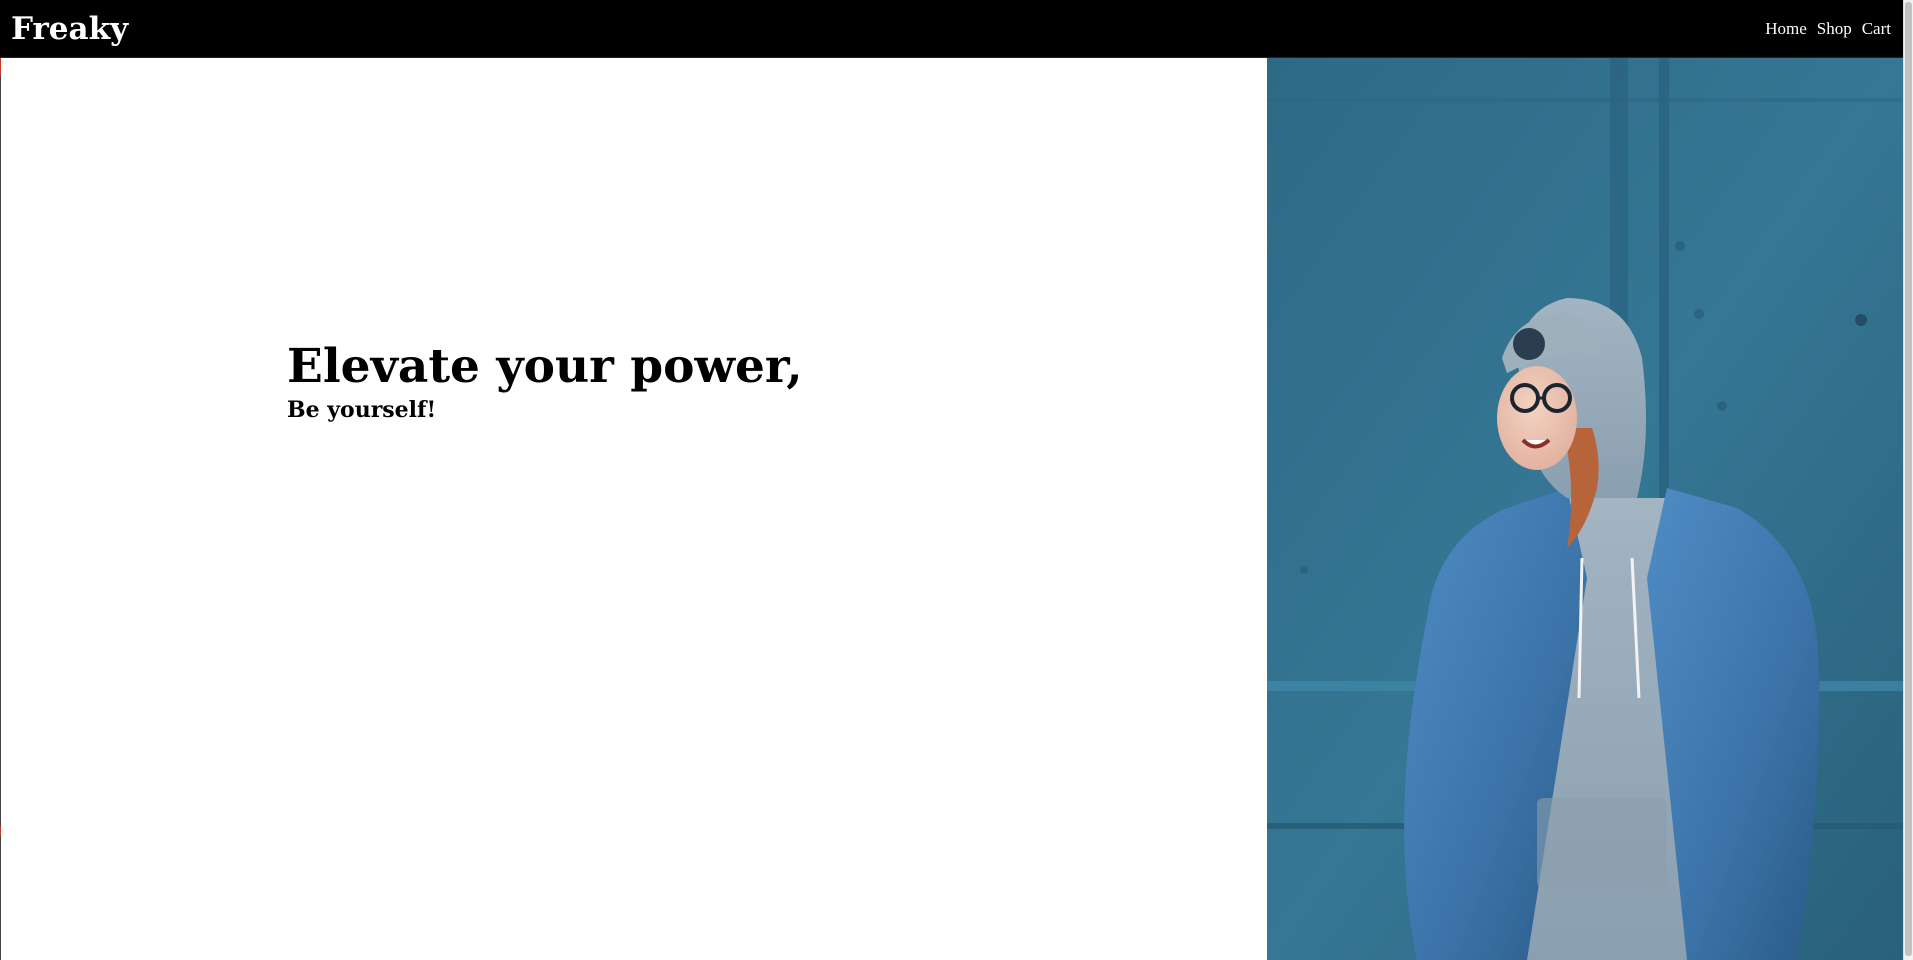 The width and height of the screenshot is (1913, 960). Describe the element at coordinates (1834, 29) in the screenshot. I see `nav-link-shop: Shop` at that location.